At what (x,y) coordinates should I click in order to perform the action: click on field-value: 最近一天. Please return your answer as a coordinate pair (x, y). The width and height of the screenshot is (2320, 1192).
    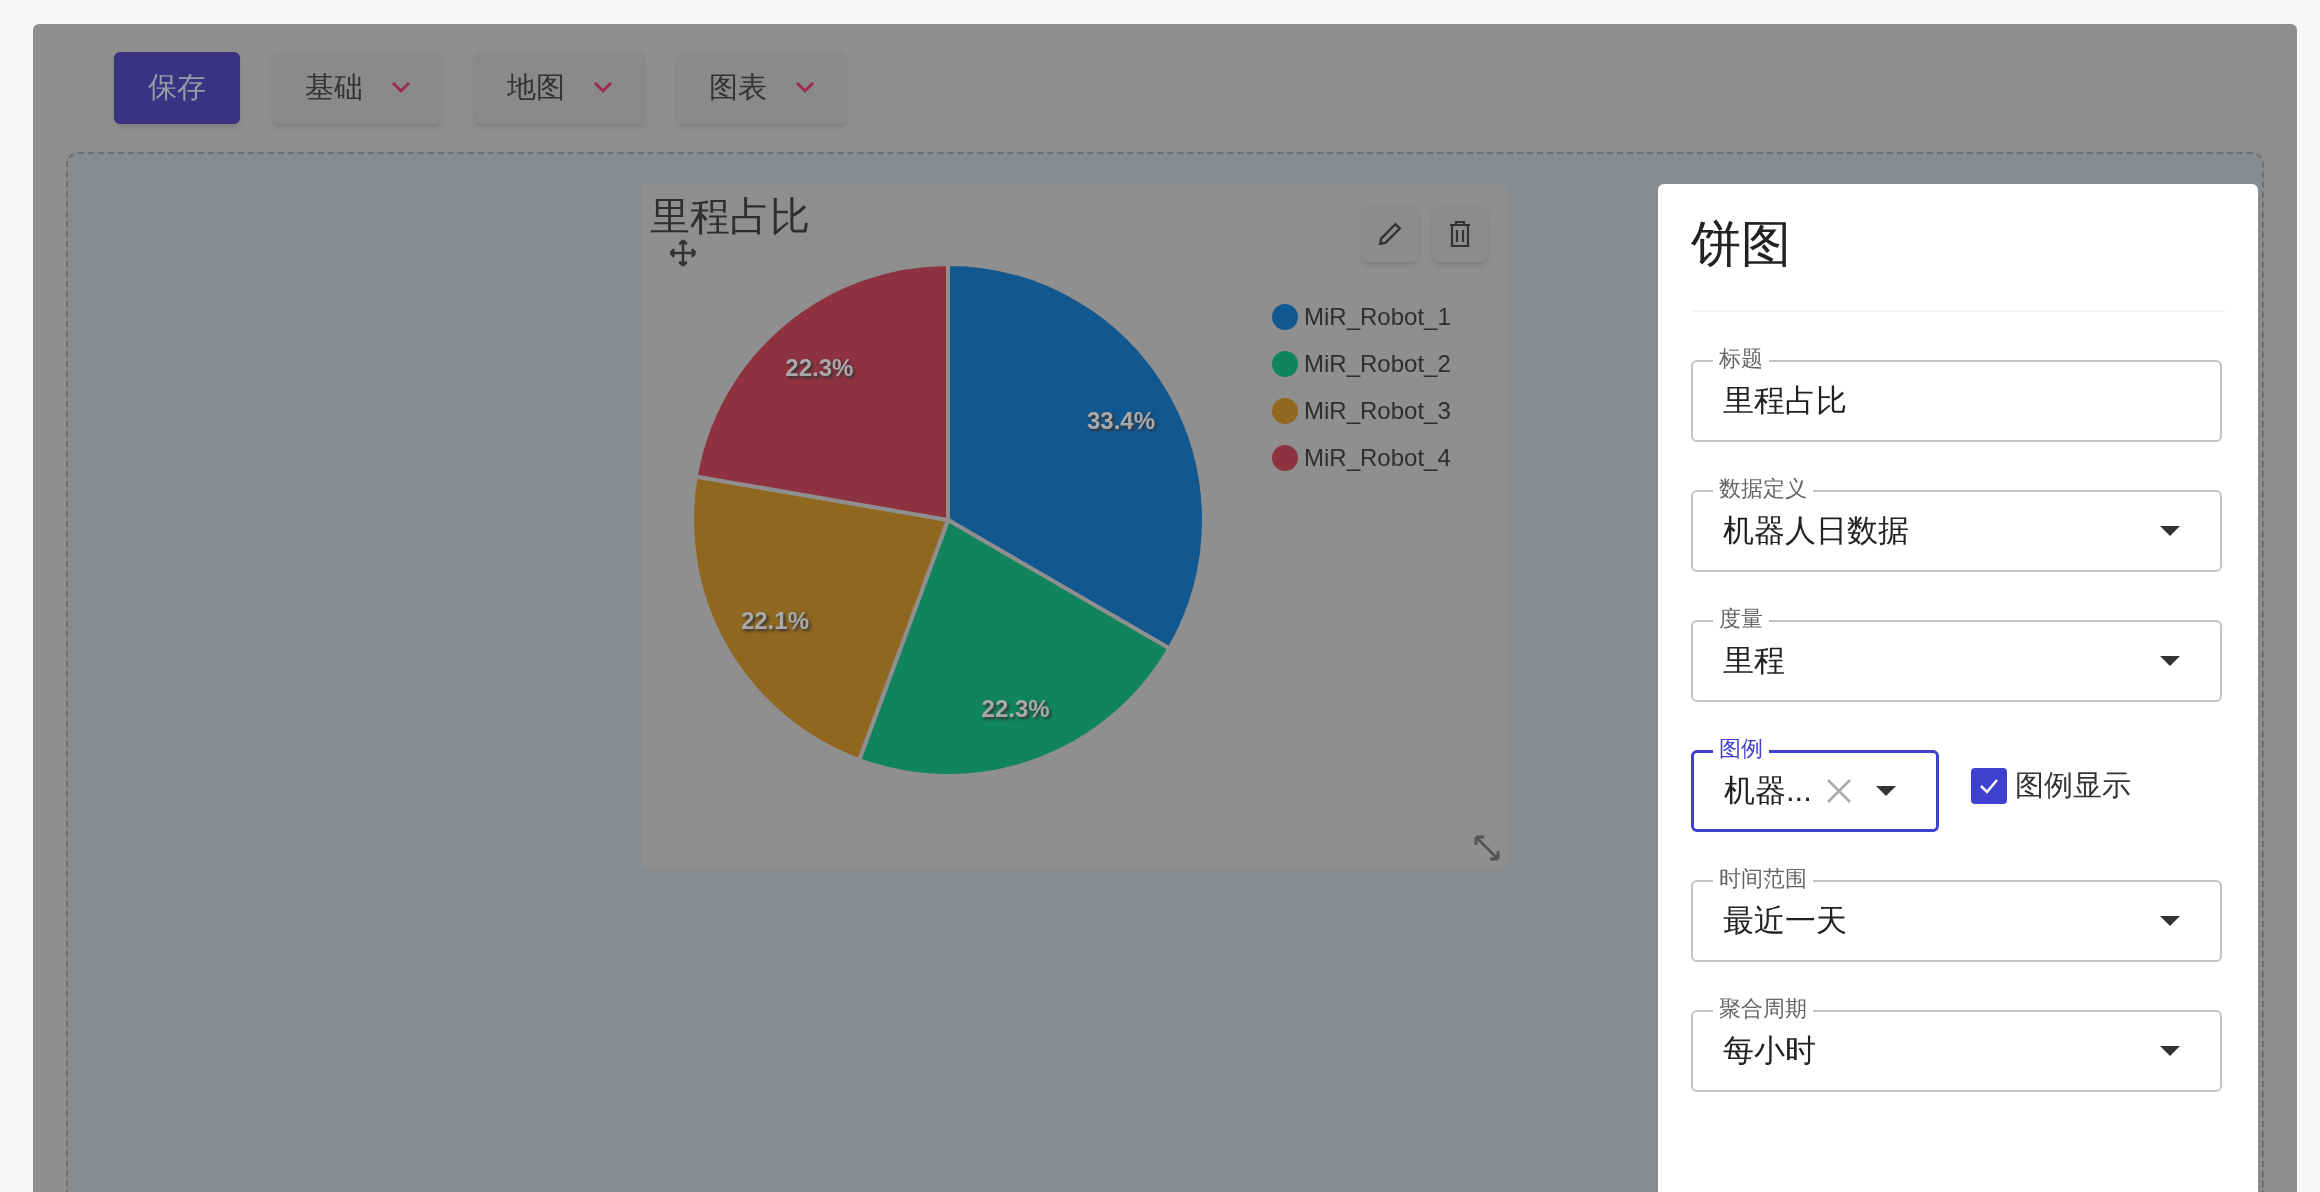
    Looking at the image, I should click on (1785, 920).